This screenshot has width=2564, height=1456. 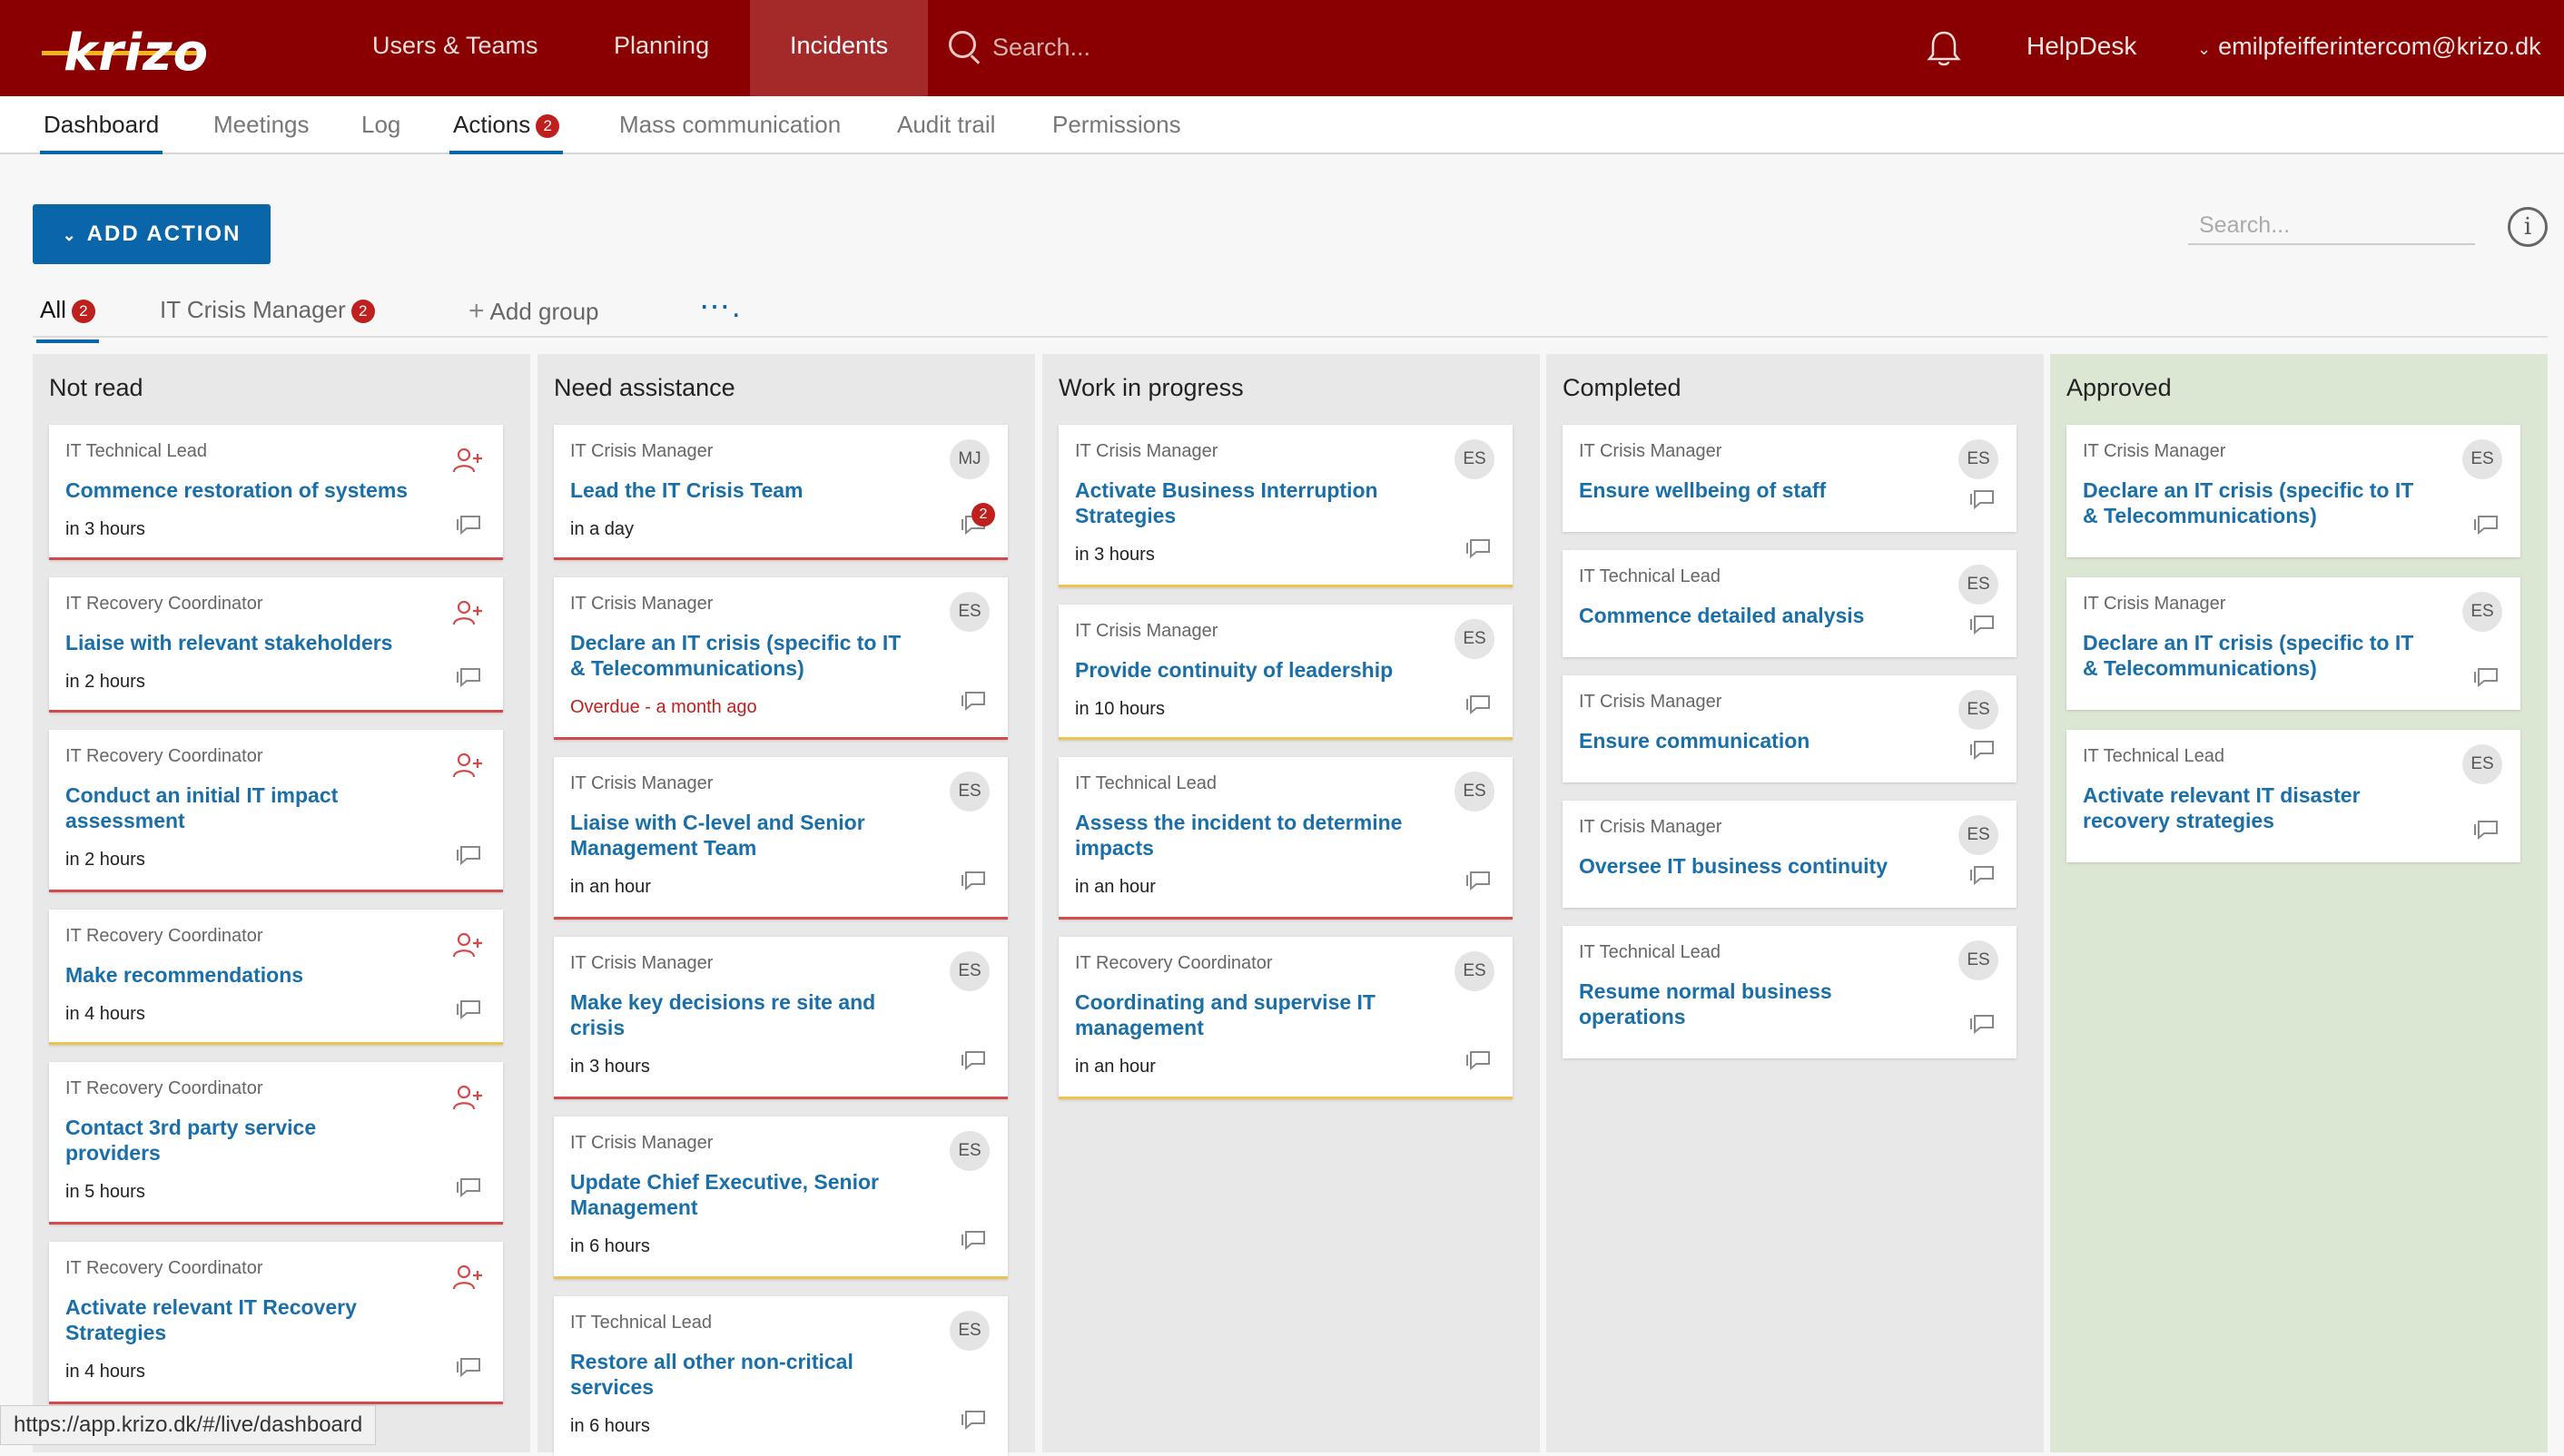 What do you see at coordinates (261, 125) in the screenshot?
I see `tab-meetings: Meetings` at bounding box center [261, 125].